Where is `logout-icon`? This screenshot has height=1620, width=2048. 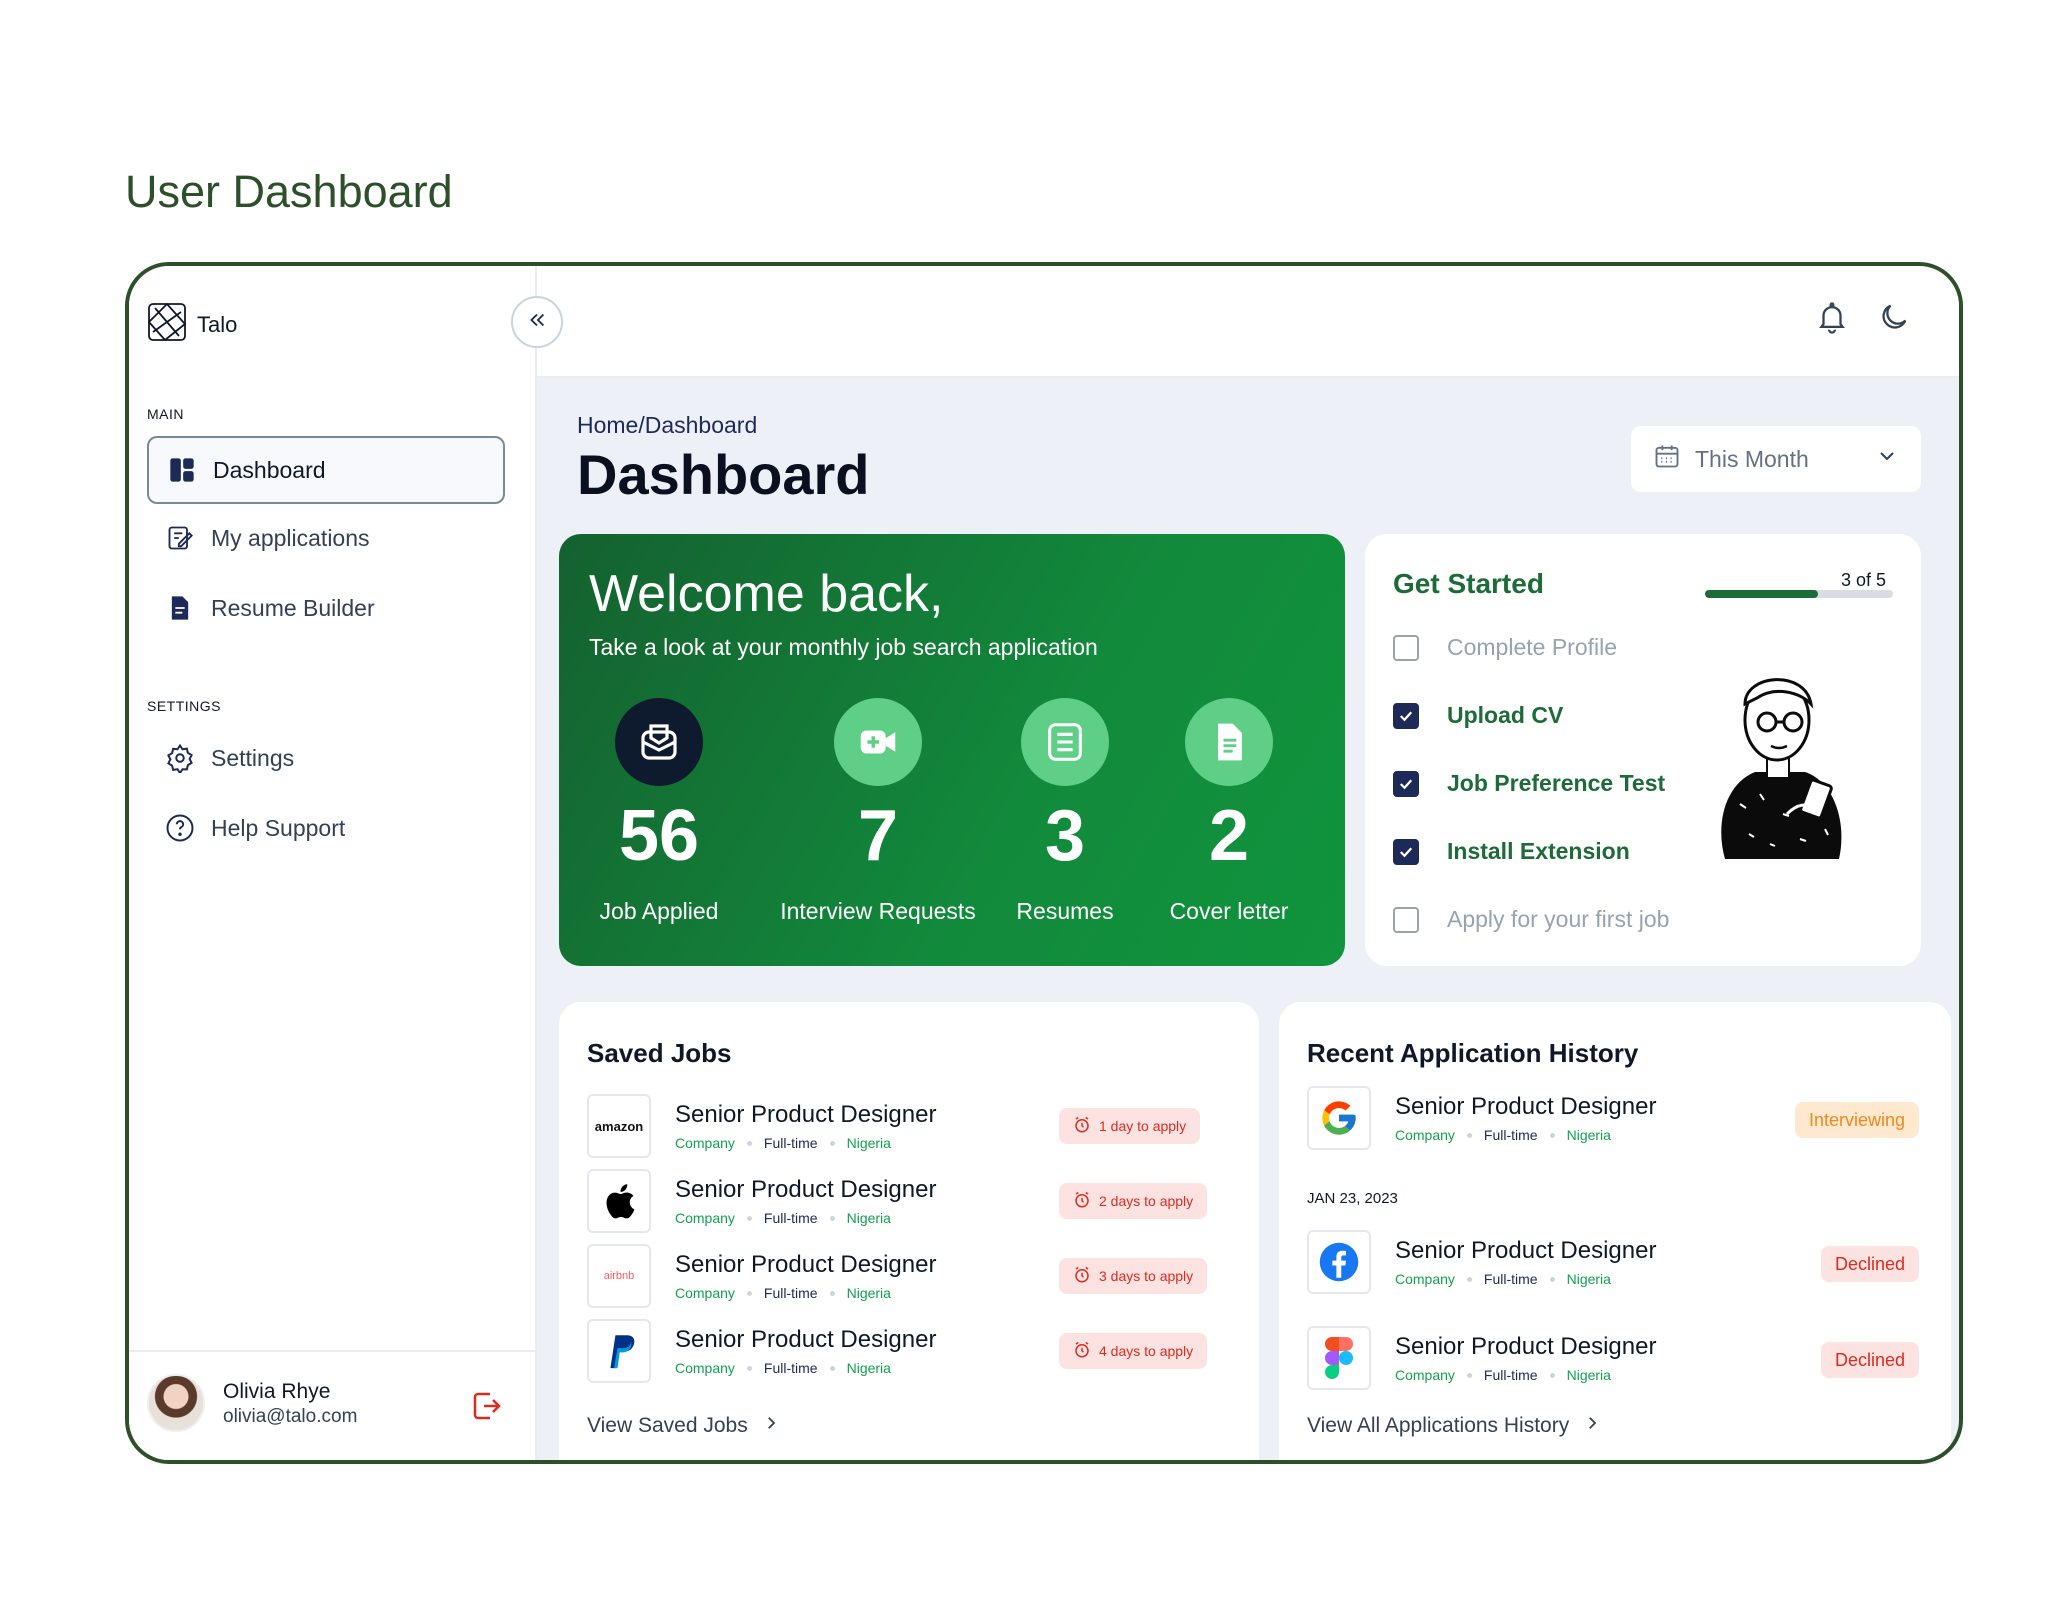 logout-icon is located at coordinates (487, 1408).